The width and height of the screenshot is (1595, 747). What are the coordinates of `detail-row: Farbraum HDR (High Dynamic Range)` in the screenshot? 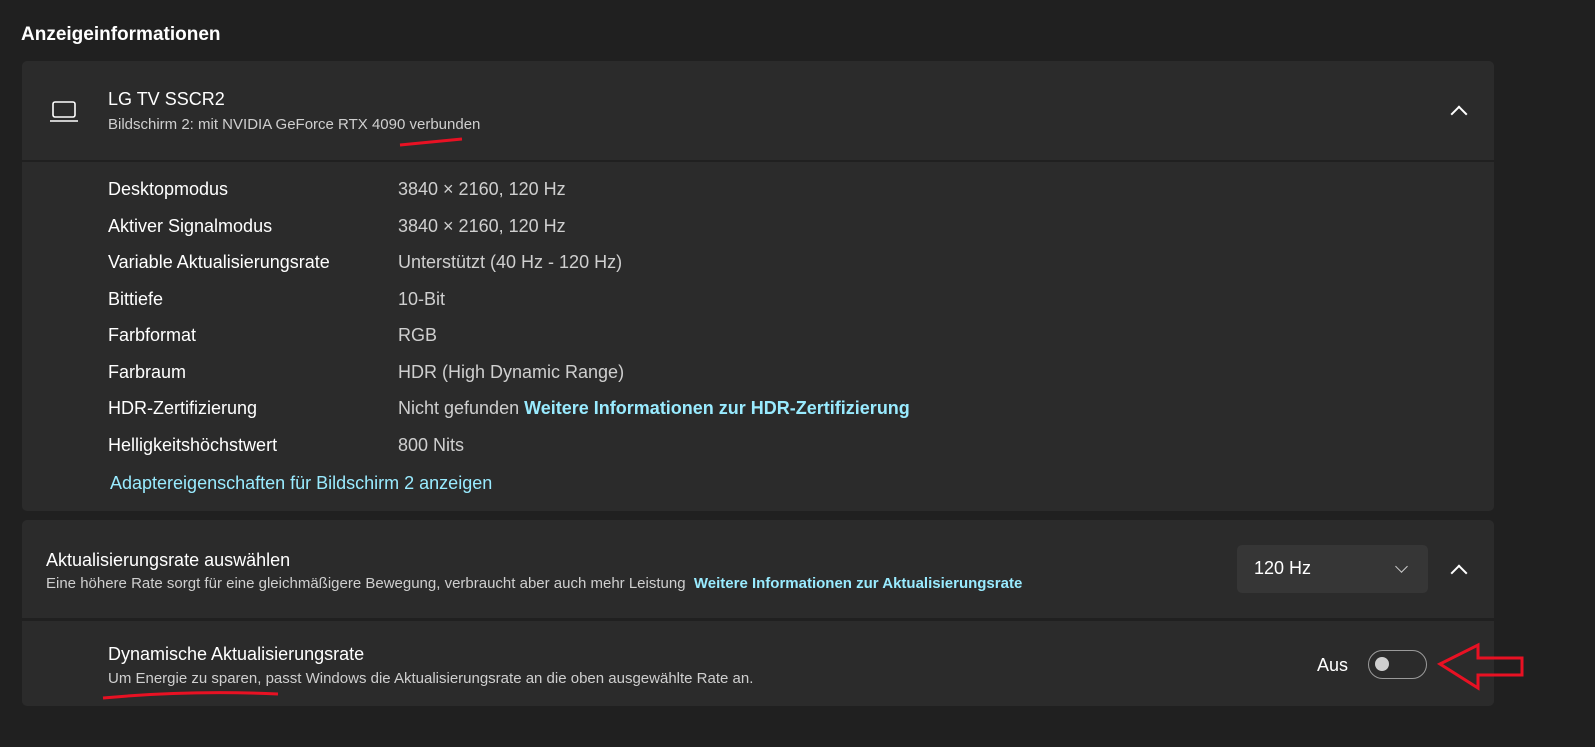 It's located at (608, 377).